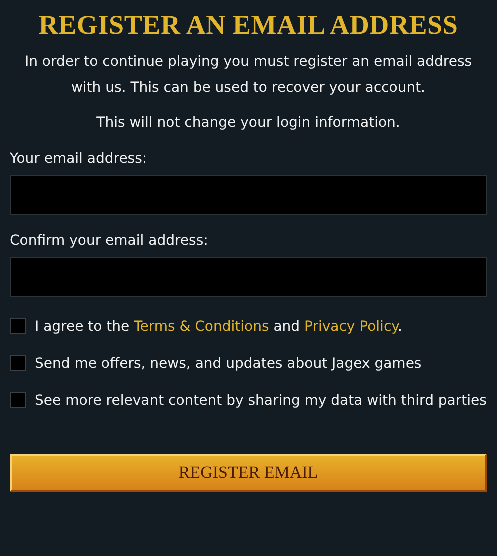  I want to click on policy-link: Privacy Policy, so click(351, 327).